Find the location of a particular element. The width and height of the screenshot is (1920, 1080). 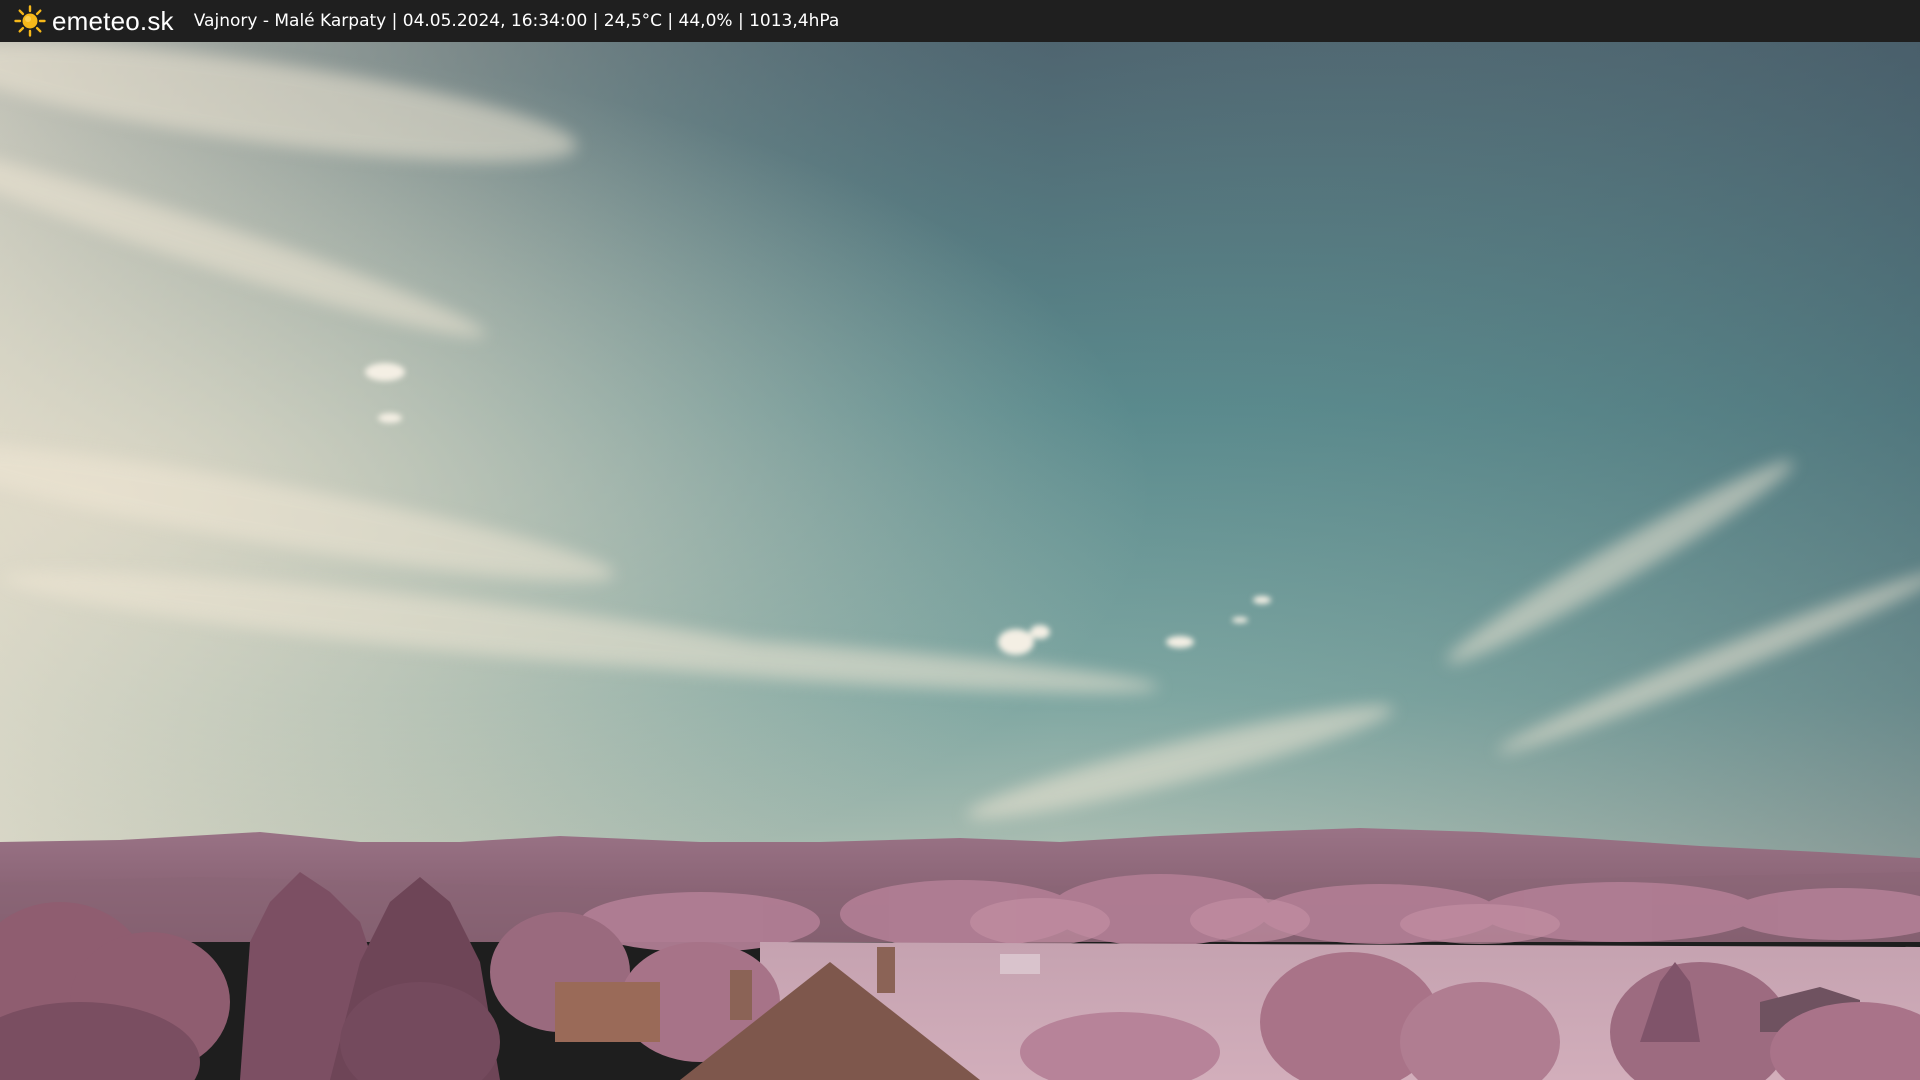

site-logo: emeteo.sk is located at coordinates (94, 21).